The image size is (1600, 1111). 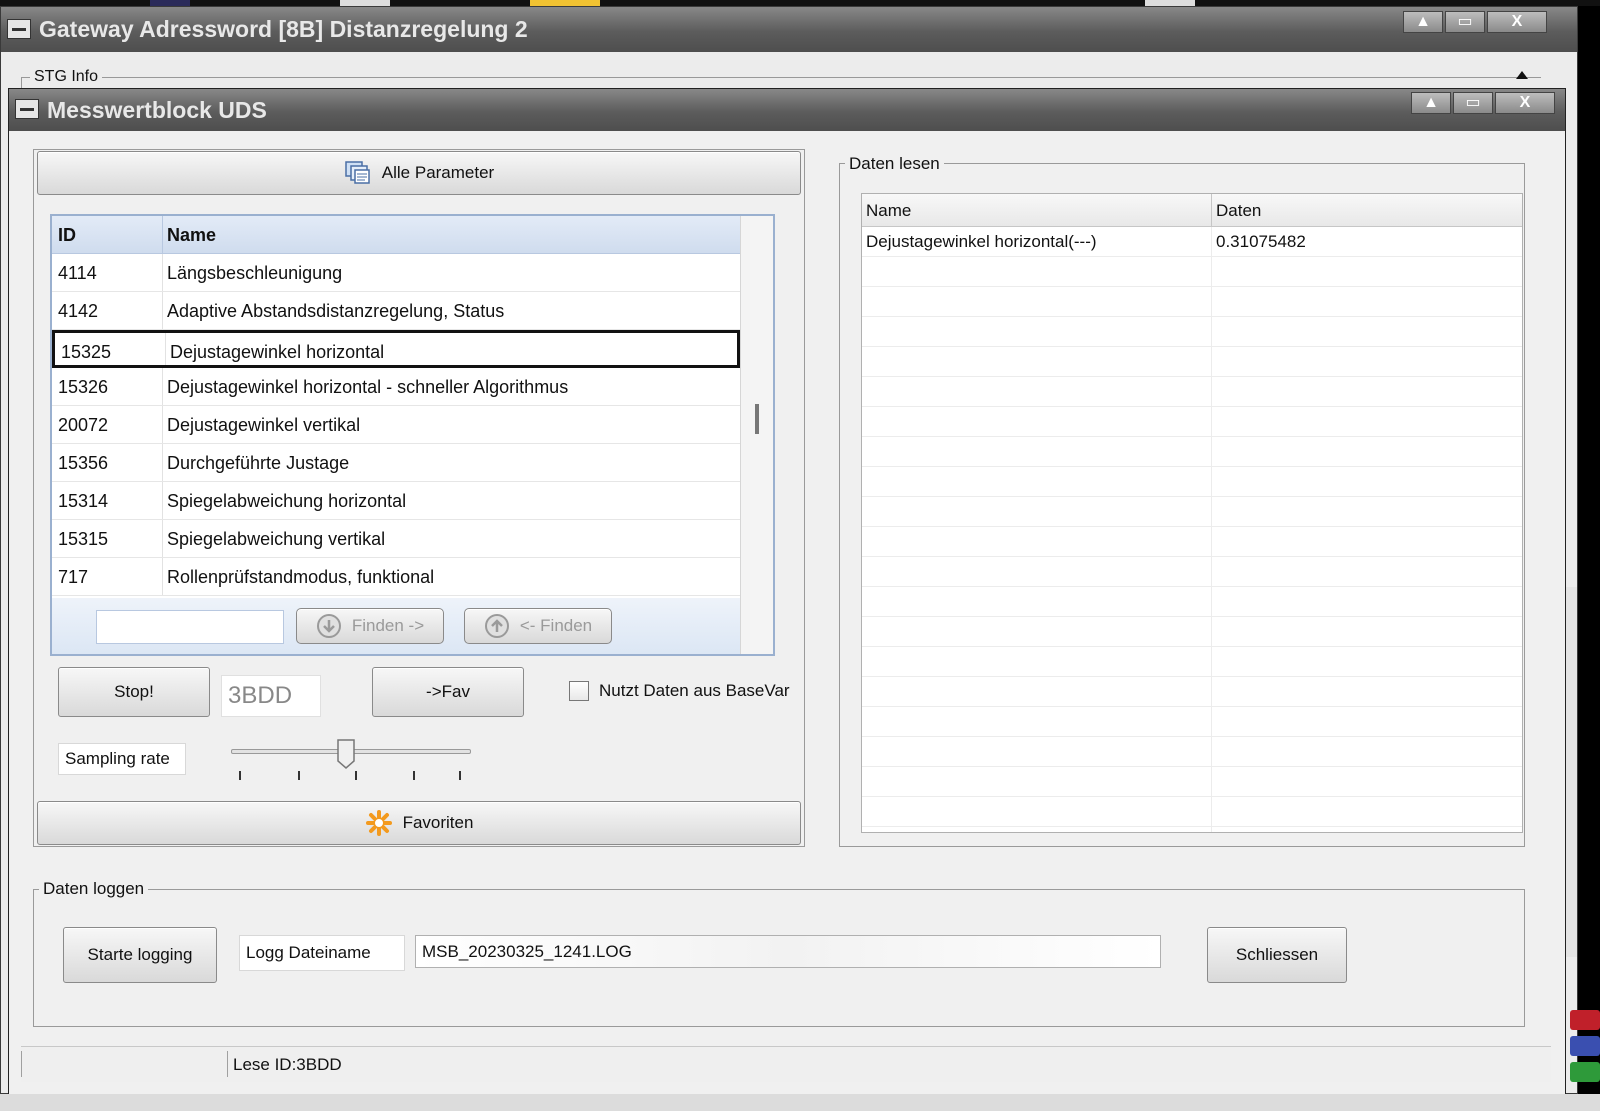 What do you see at coordinates (579, 691) in the screenshot?
I see `basevar-checkbox` at bounding box center [579, 691].